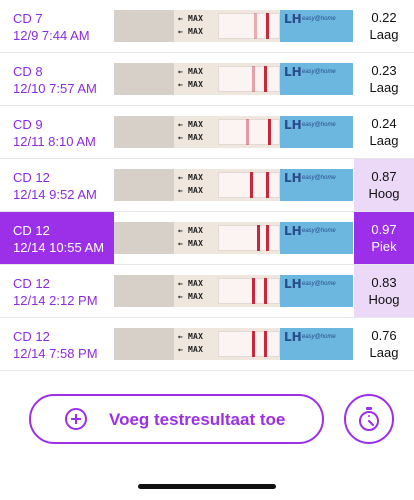 This screenshot has height=500, width=414. I want to click on timer-button, so click(369, 419).